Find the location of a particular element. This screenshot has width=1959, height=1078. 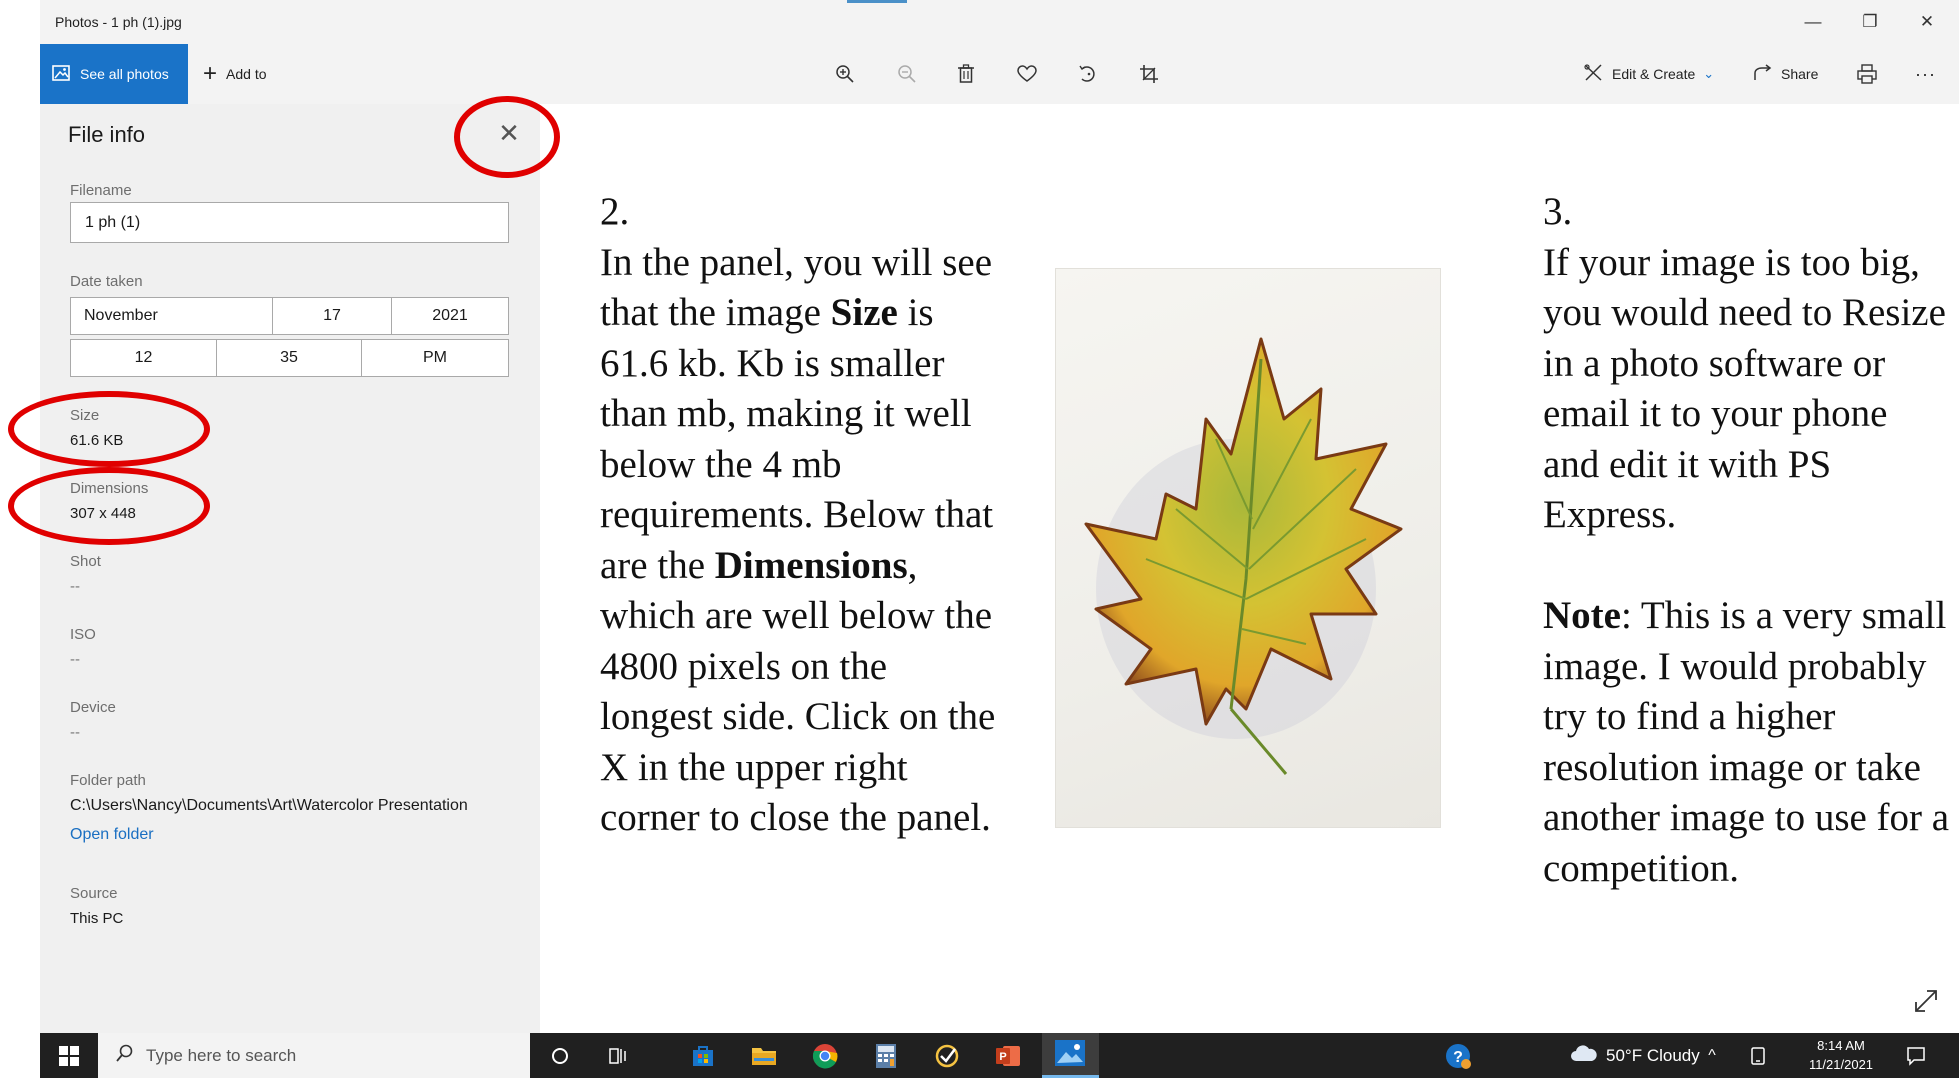

ampm-field: PM is located at coordinates (435, 358).